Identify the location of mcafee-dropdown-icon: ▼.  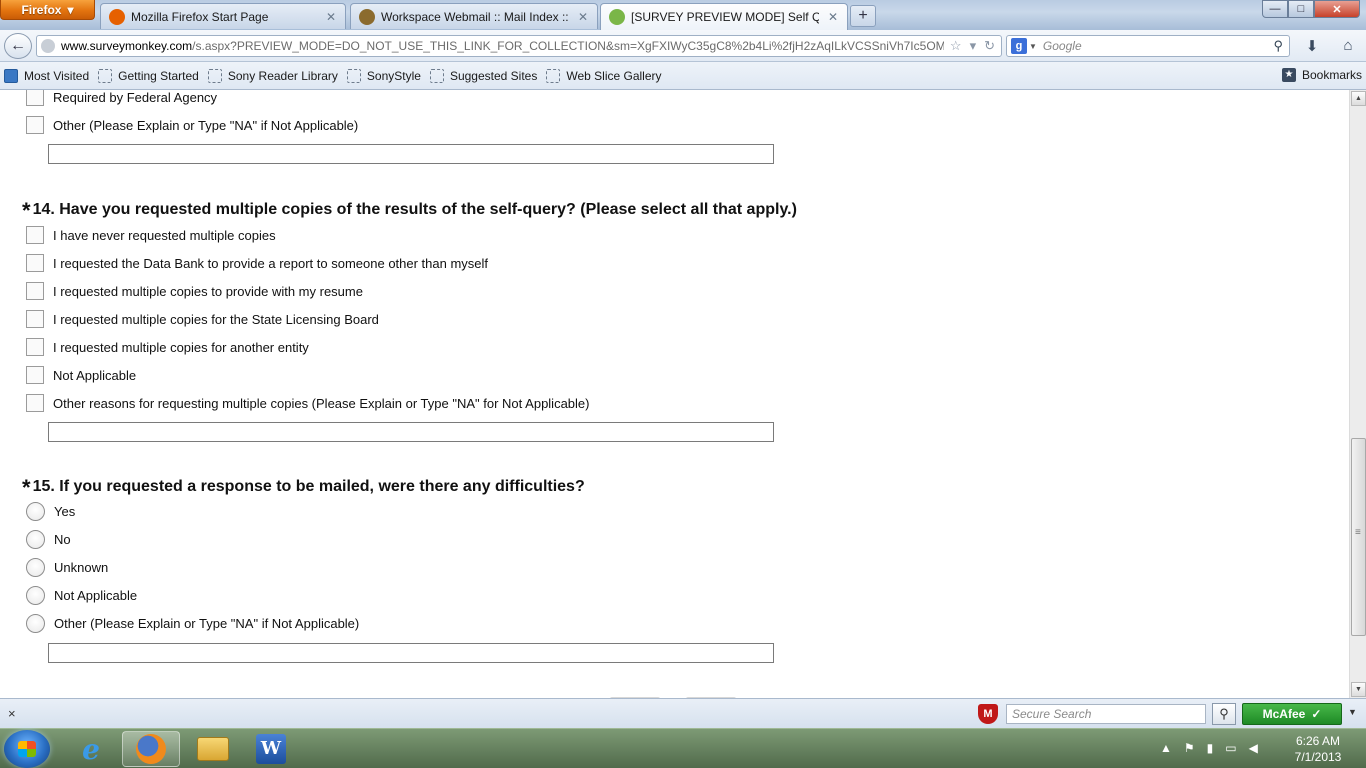
(1352, 712).